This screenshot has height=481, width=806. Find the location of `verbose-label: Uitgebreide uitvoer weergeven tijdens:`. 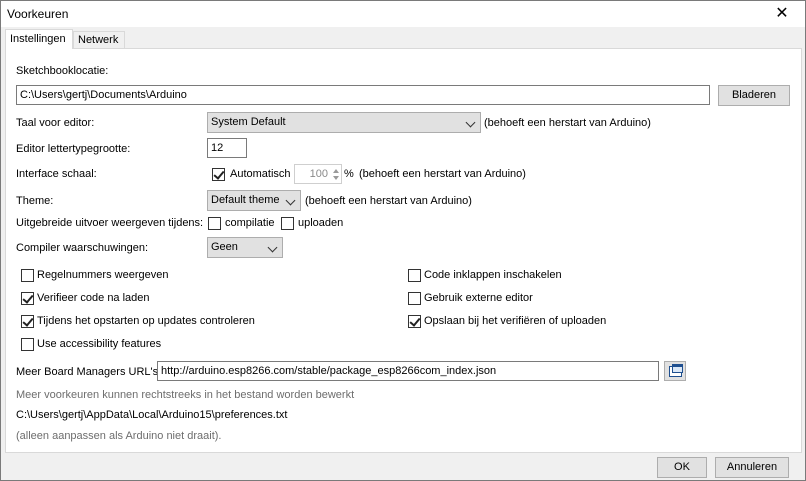

verbose-label: Uitgebreide uitvoer weergeven tijdens: is located at coordinates (110, 223).